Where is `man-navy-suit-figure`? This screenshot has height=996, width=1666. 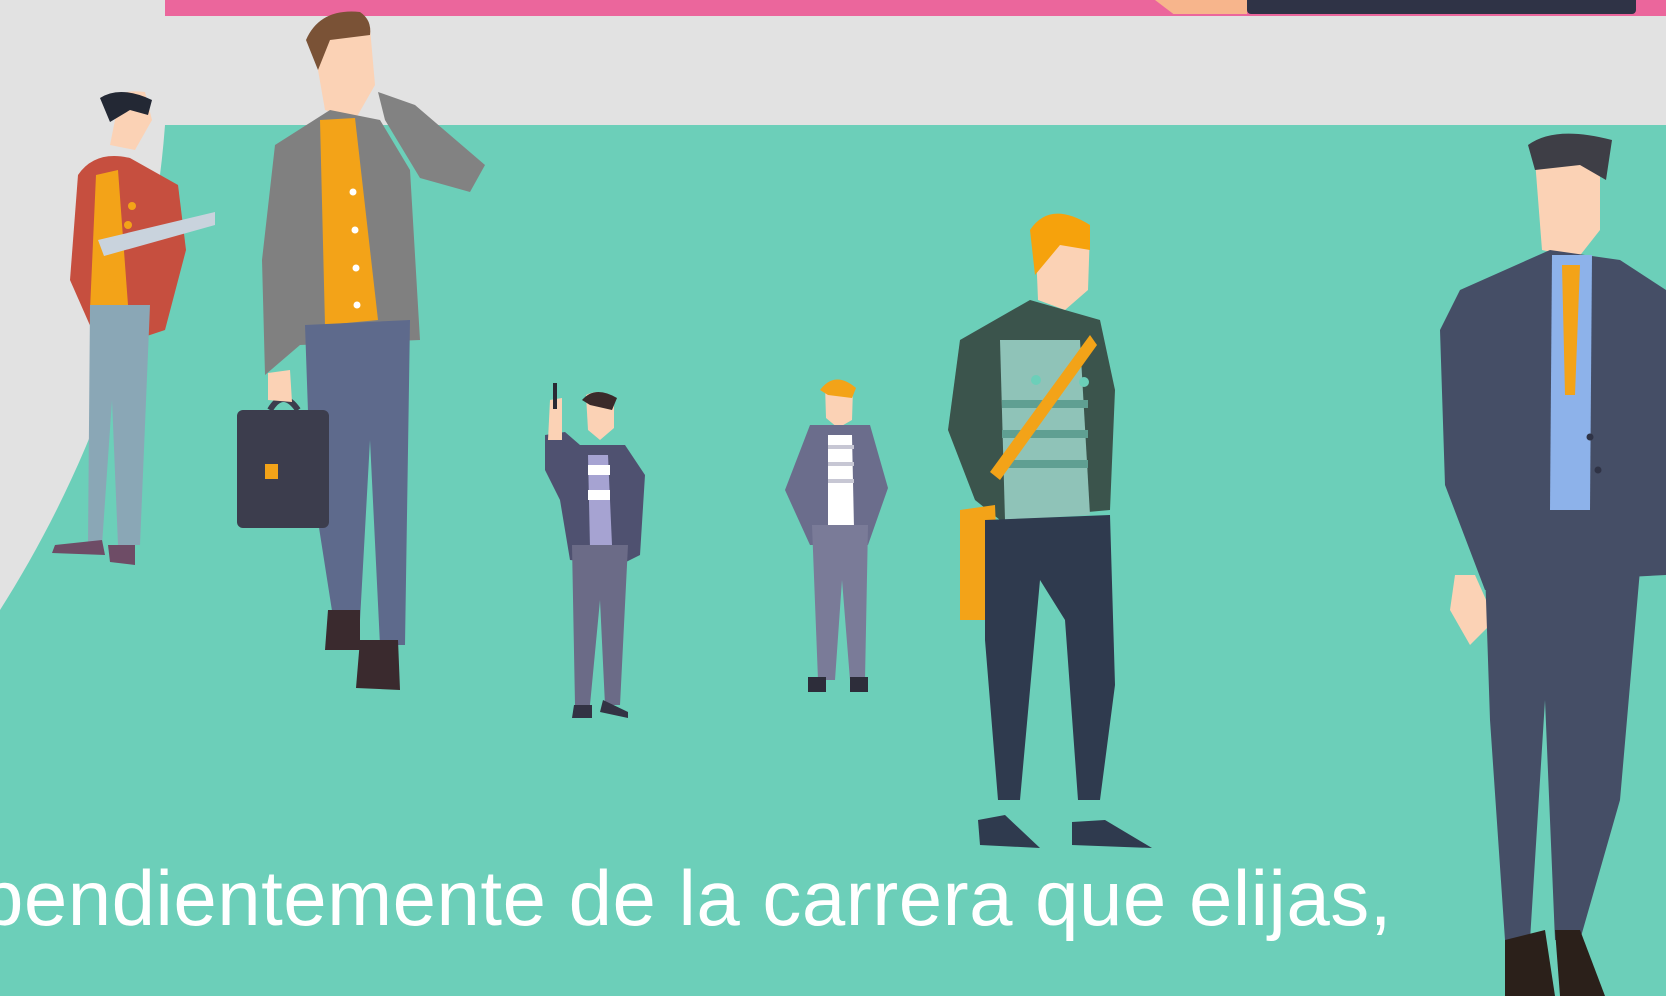
man-navy-suit-figure is located at coordinates (1553, 564).